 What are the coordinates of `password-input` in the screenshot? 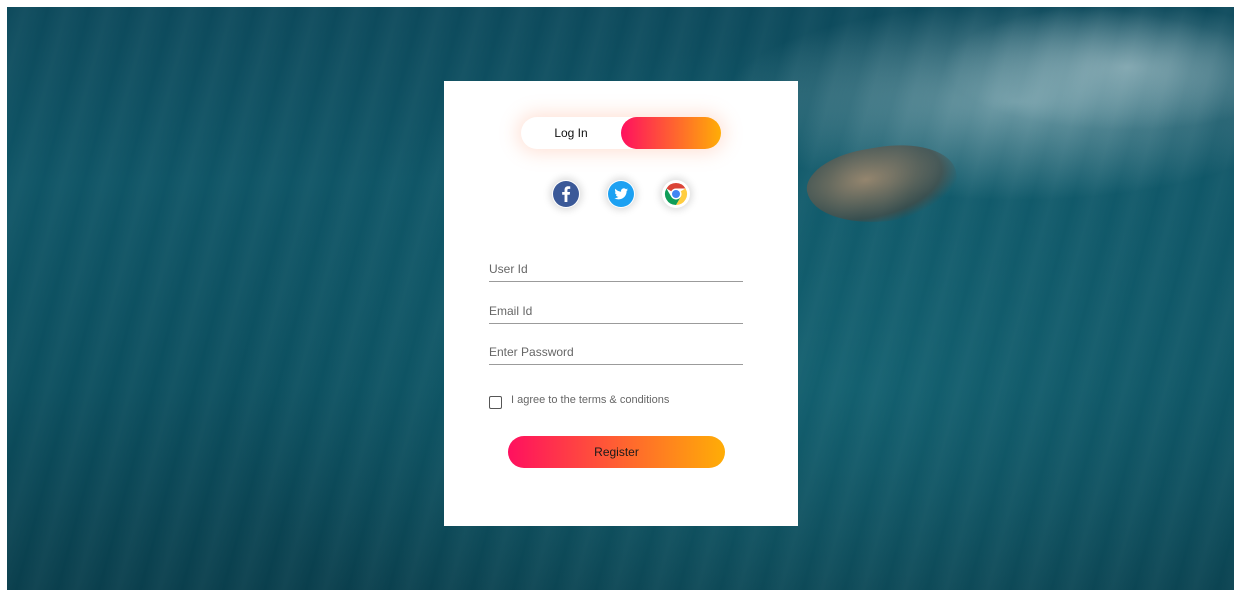 It's located at (616, 350).